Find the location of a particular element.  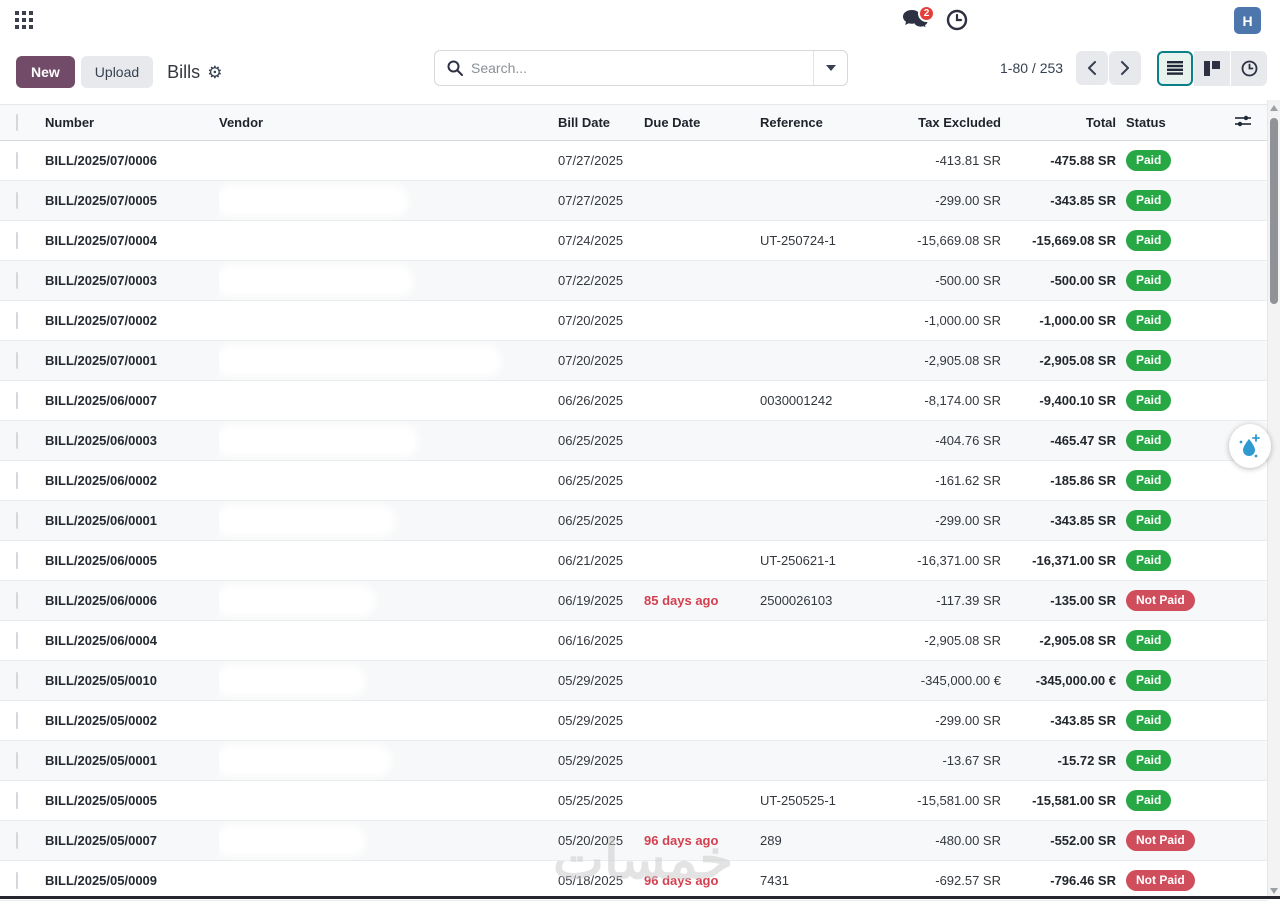

pager-next-button is located at coordinates (1125, 68).